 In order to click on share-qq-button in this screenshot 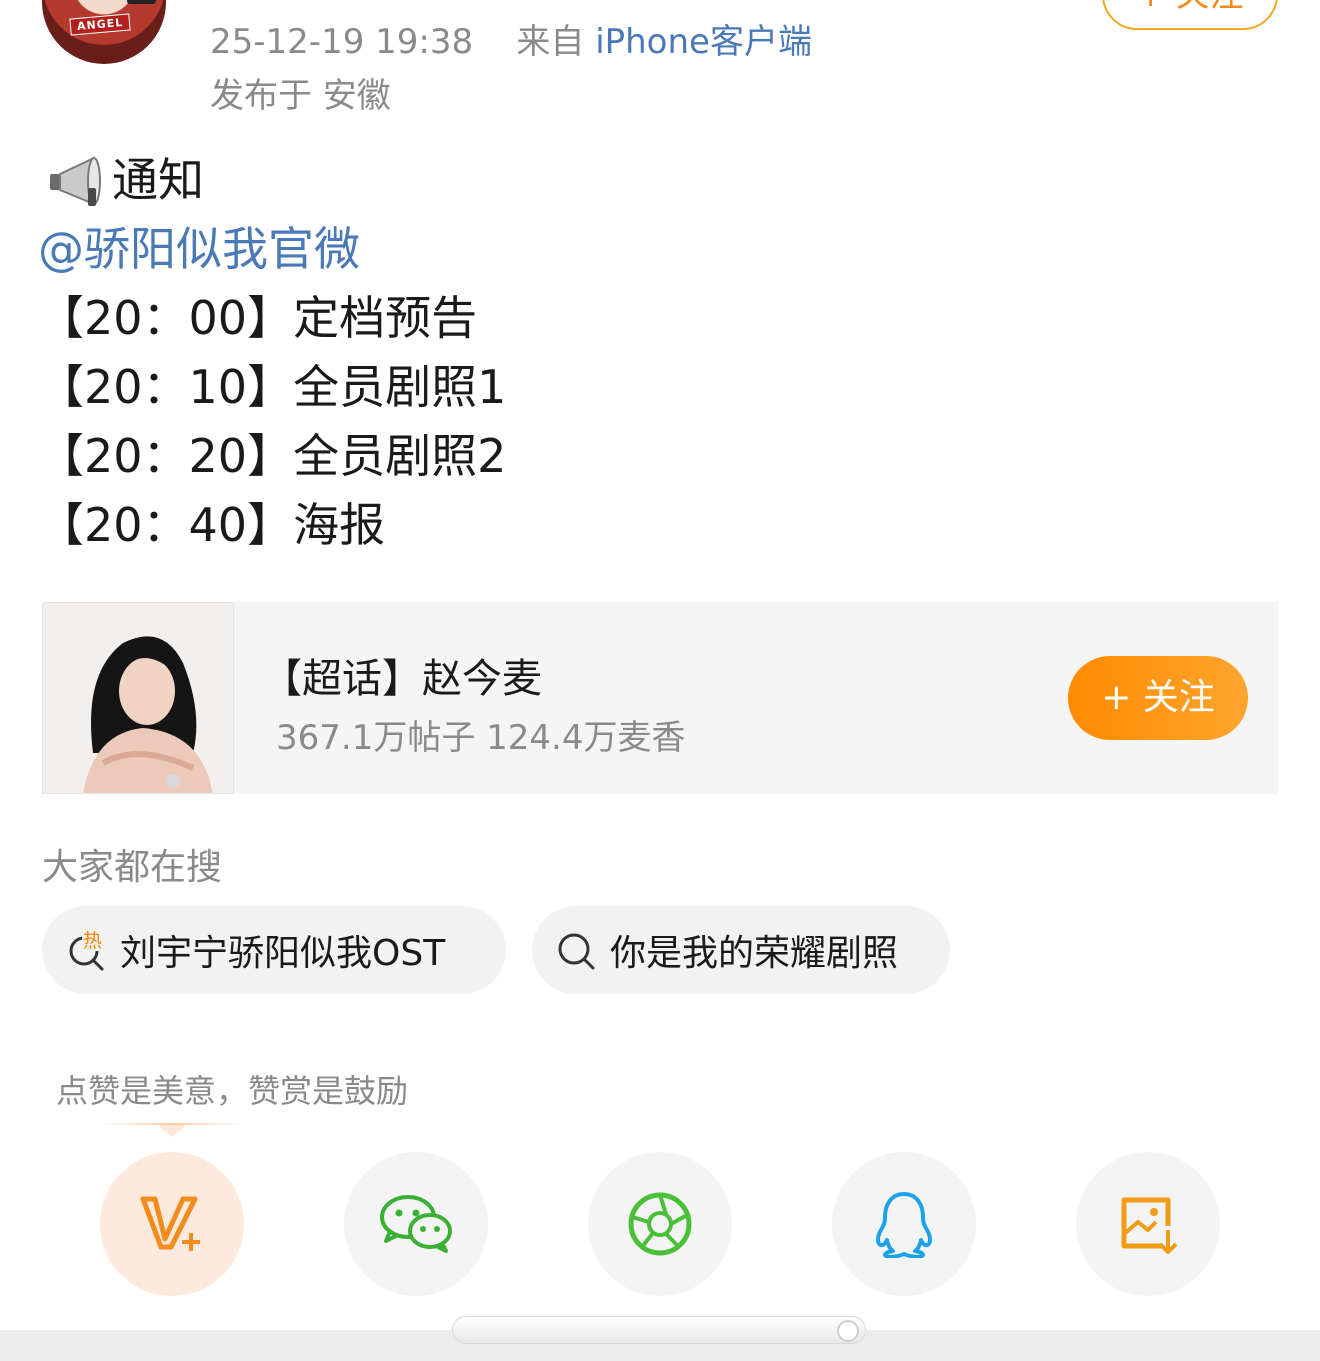, I will do `click(904, 1224)`.